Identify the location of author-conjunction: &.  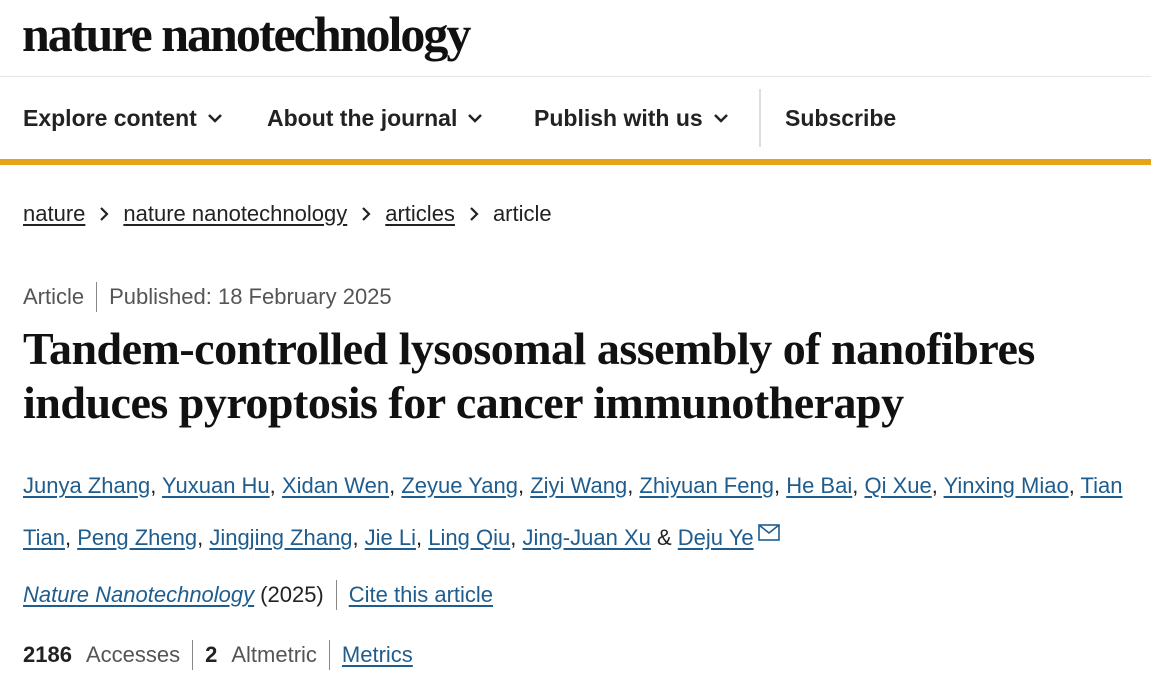
(664, 537).